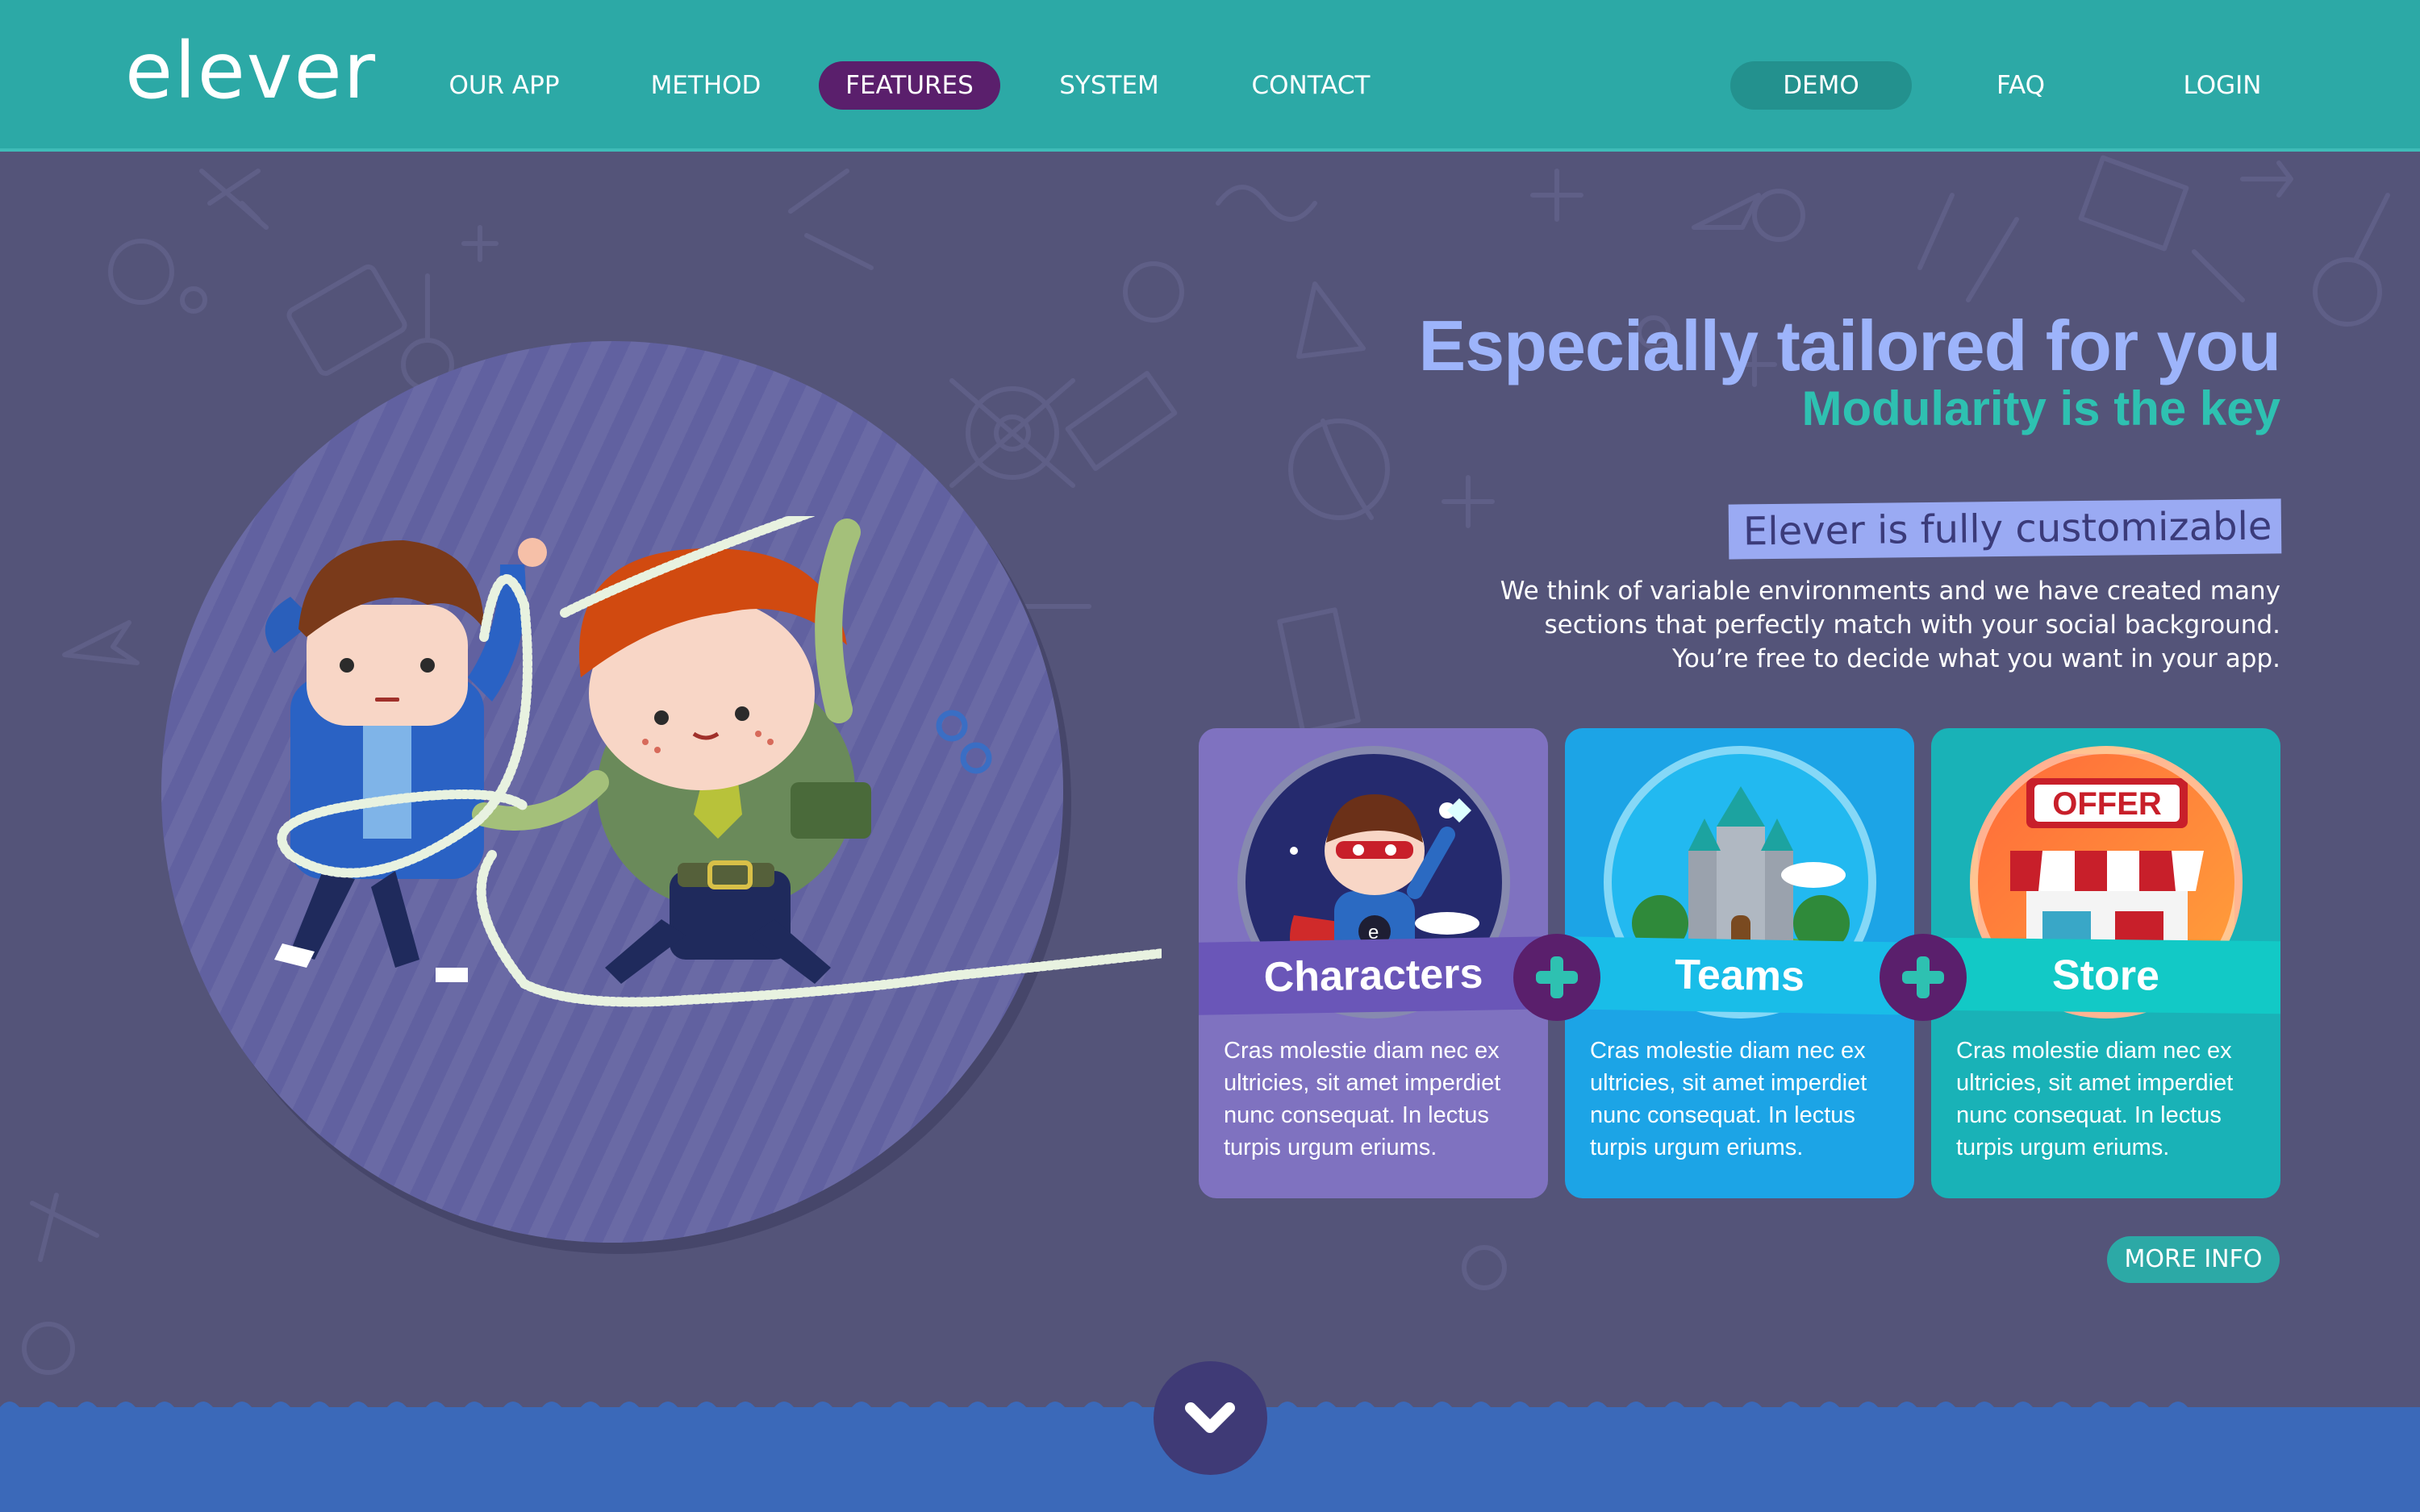  I want to click on characters-title: Characters, so click(1373, 976).